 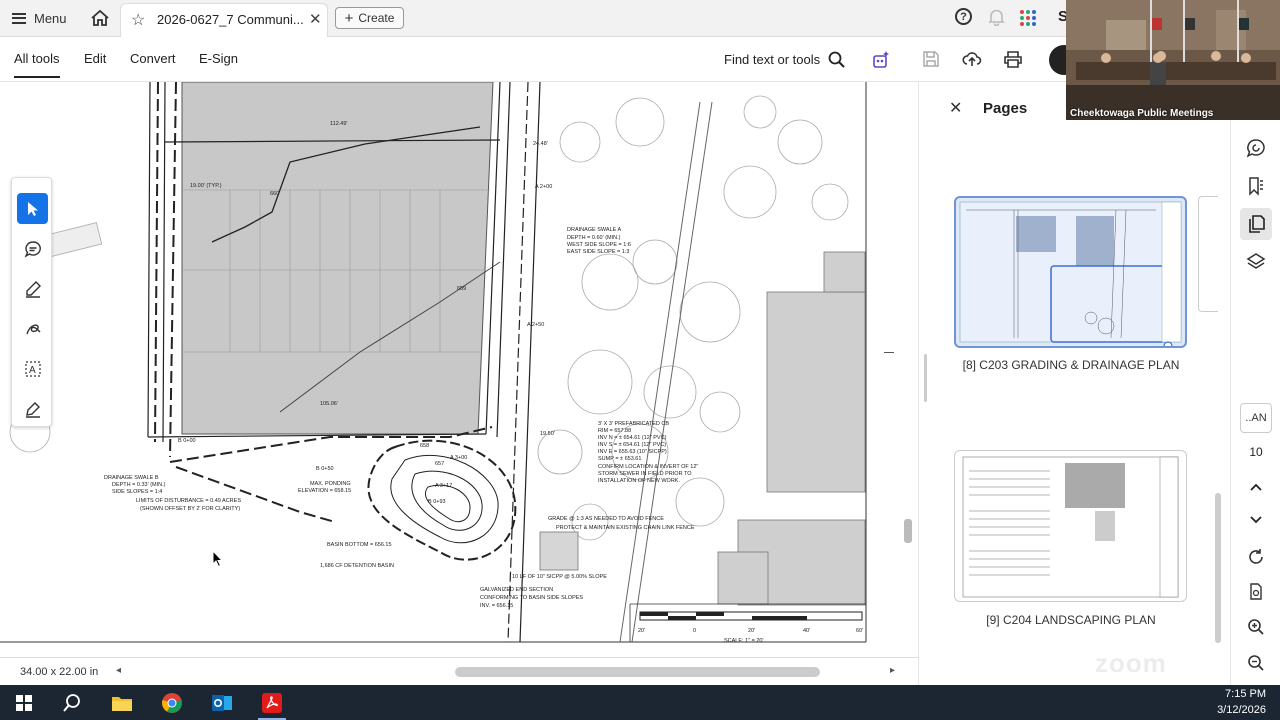 What do you see at coordinates (1028, 18) in the screenshot?
I see `apps-grid-icon` at bounding box center [1028, 18].